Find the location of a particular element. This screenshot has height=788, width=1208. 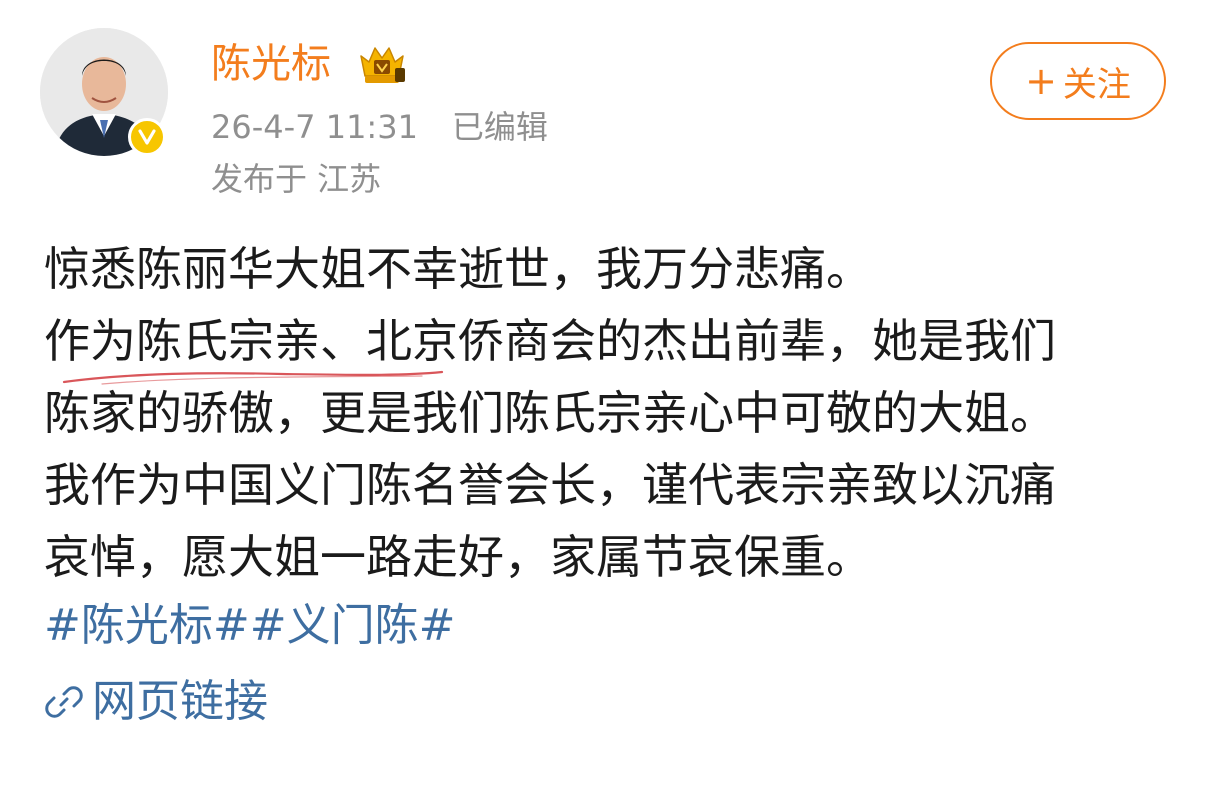

hashtag-list: #陈光标##义门陈# is located at coordinates (249, 626).